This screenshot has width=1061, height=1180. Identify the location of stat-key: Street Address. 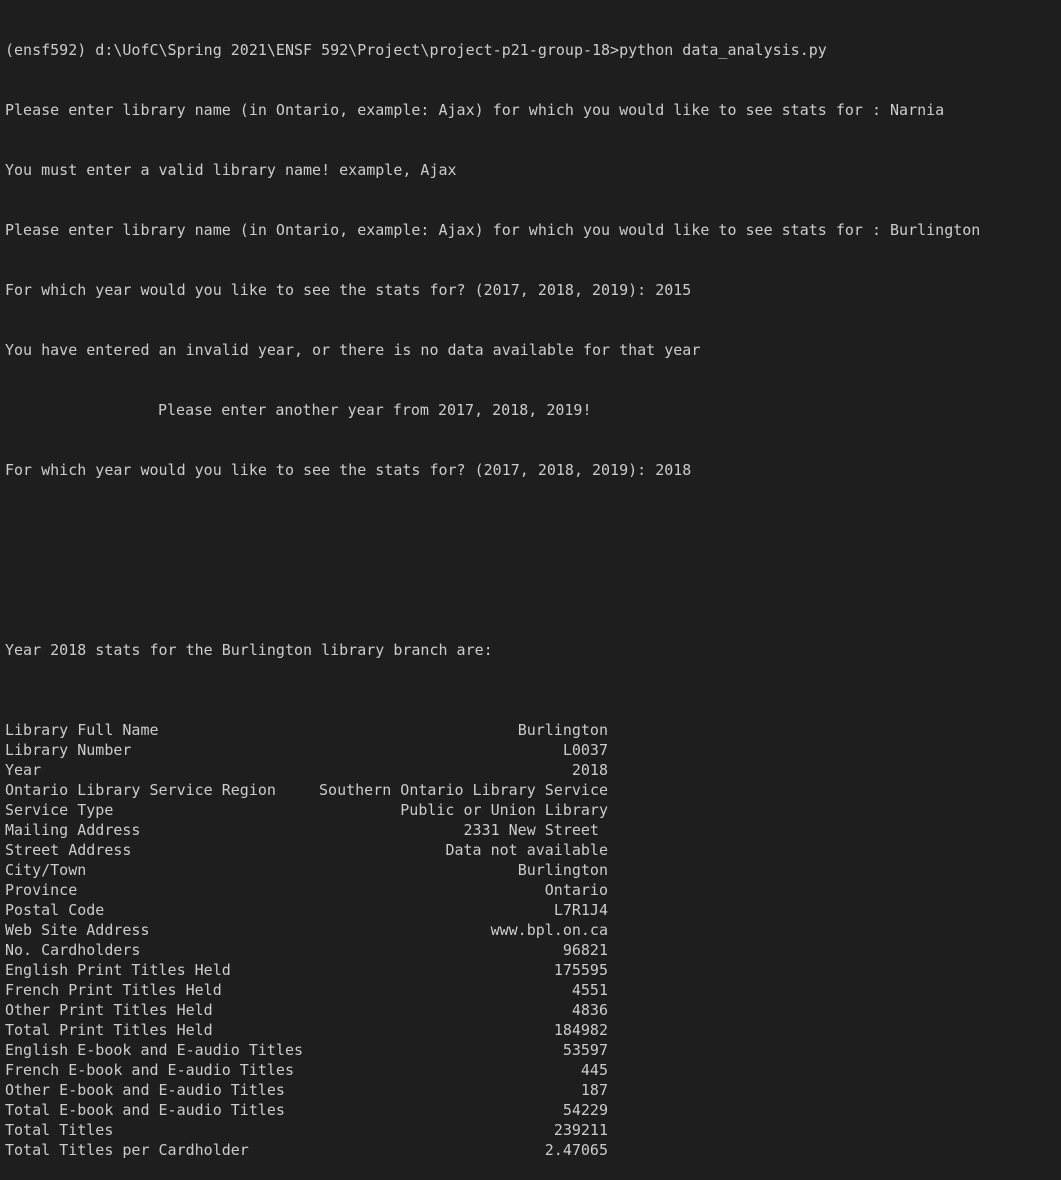
(68, 850).